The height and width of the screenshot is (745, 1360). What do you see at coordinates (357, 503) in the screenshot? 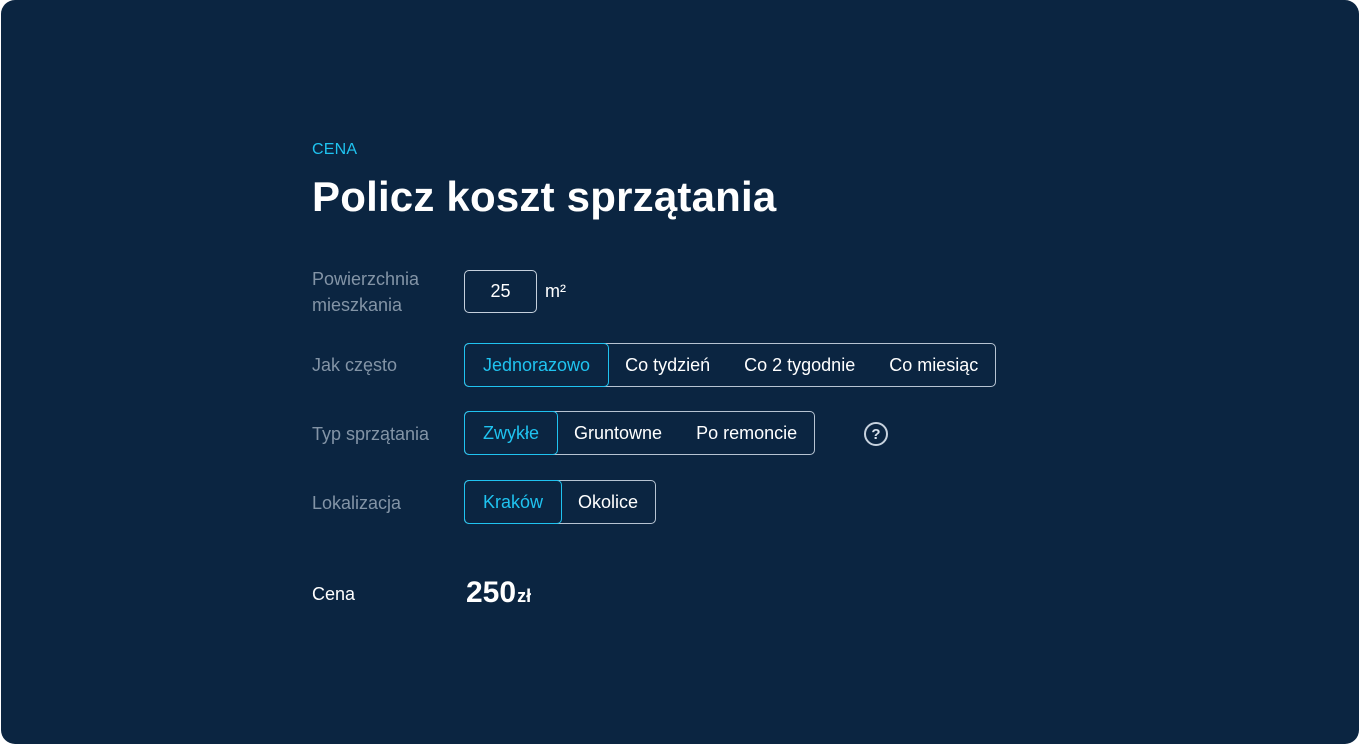
I see `location-label: Lokalizacja` at bounding box center [357, 503].